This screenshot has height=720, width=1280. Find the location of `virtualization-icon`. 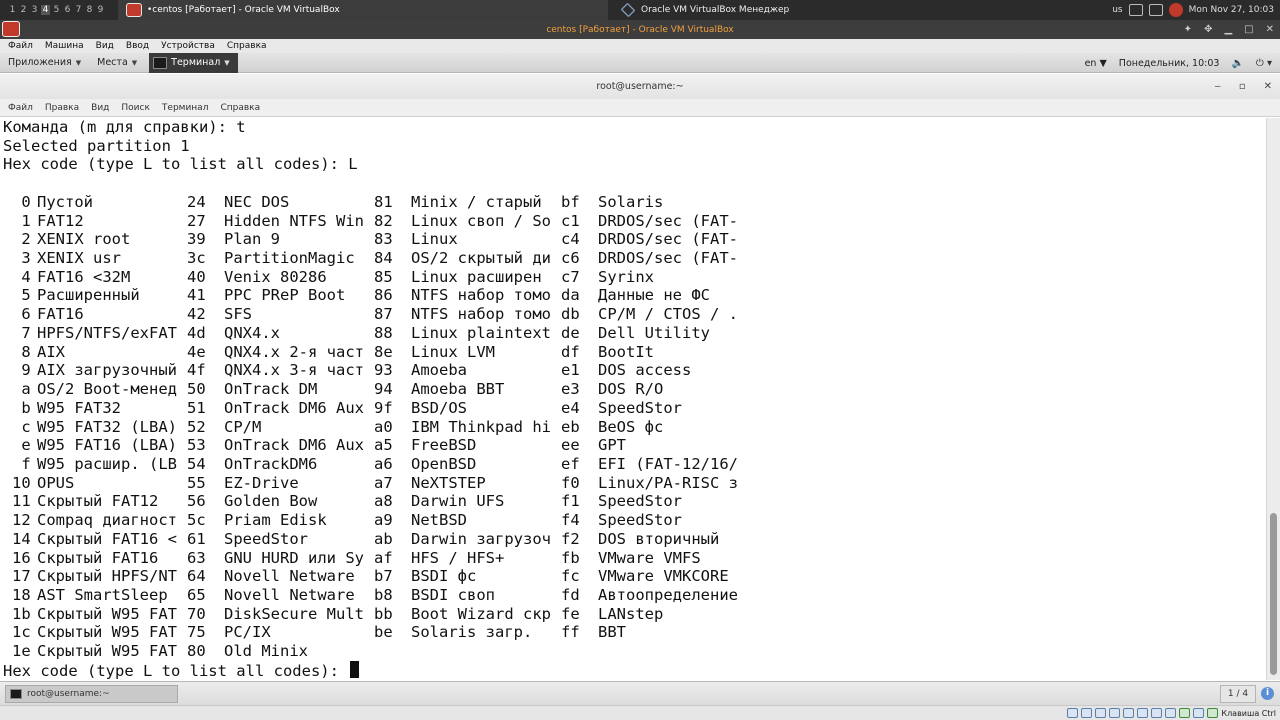

virtualization-icon is located at coordinates (1185, 713).